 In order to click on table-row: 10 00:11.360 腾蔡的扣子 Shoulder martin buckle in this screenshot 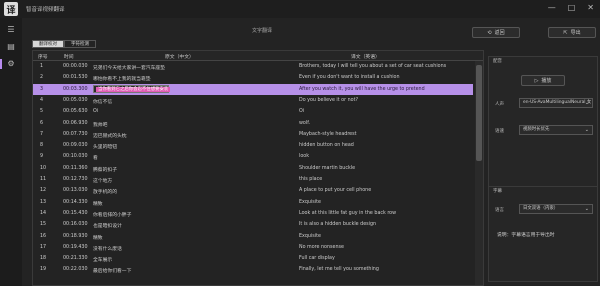, I will do `click(253, 168)`.